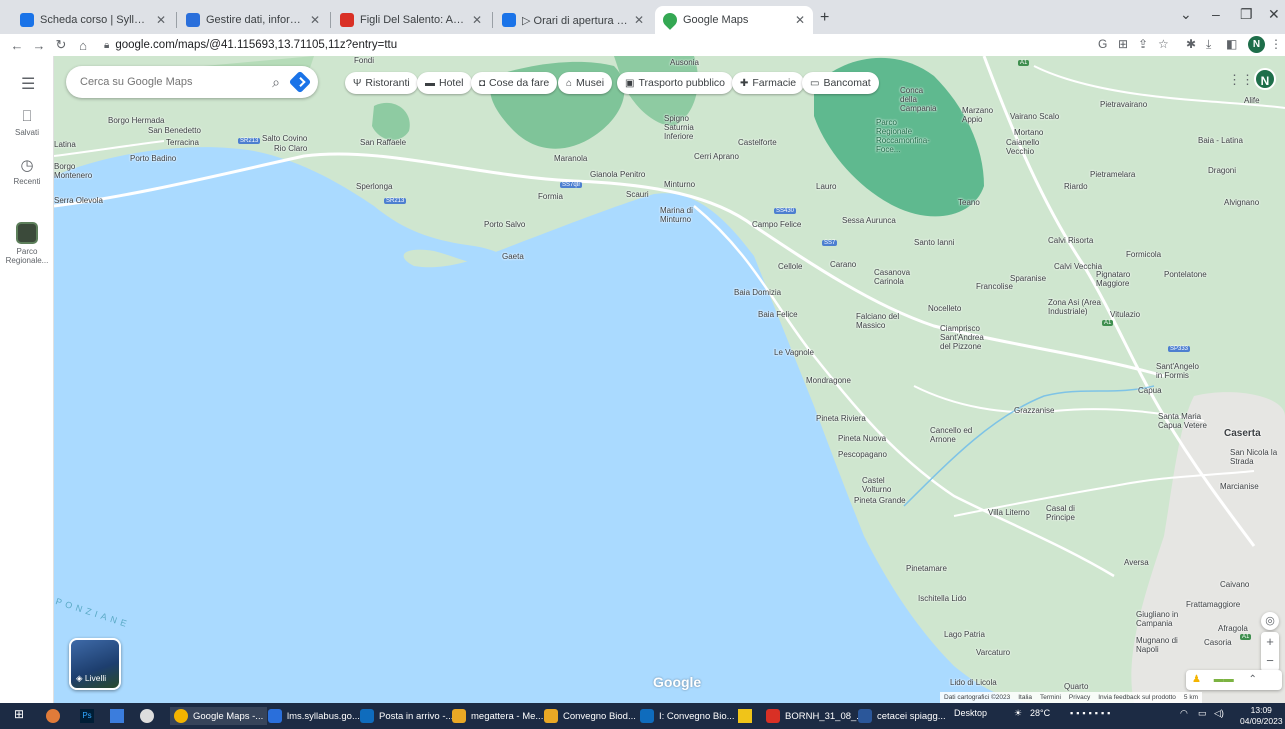  I want to click on place-label: Frattamaggiore, so click(1213, 604).